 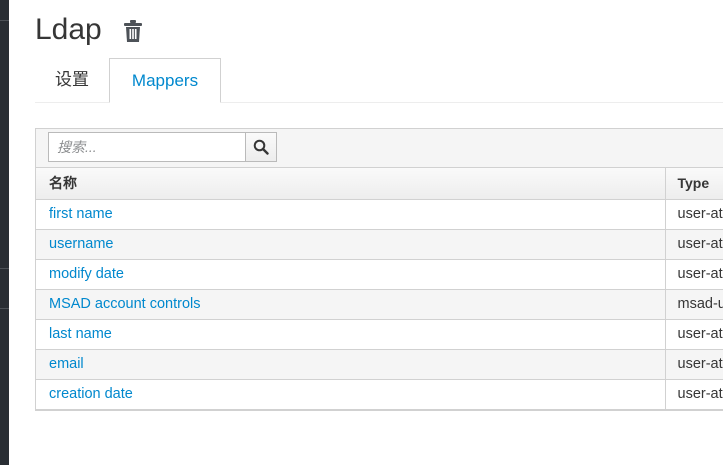 What do you see at coordinates (72, 80) in the screenshot?
I see `tab-settings: 设置` at bounding box center [72, 80].